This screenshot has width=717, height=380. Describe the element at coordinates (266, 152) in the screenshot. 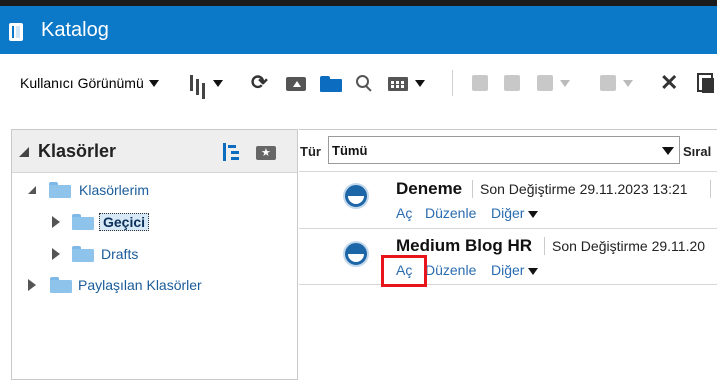

I see `favorite-folder-icon` at that location.